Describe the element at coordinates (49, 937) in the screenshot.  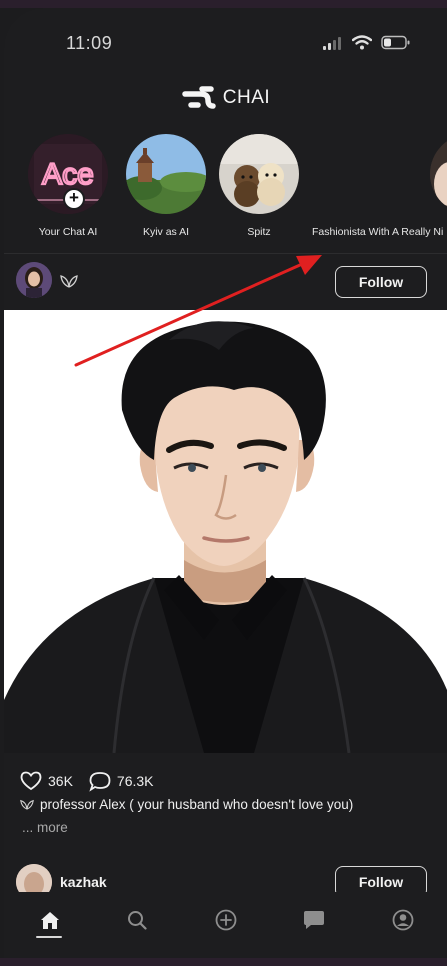
I see `active-tab-indicator` at that location.